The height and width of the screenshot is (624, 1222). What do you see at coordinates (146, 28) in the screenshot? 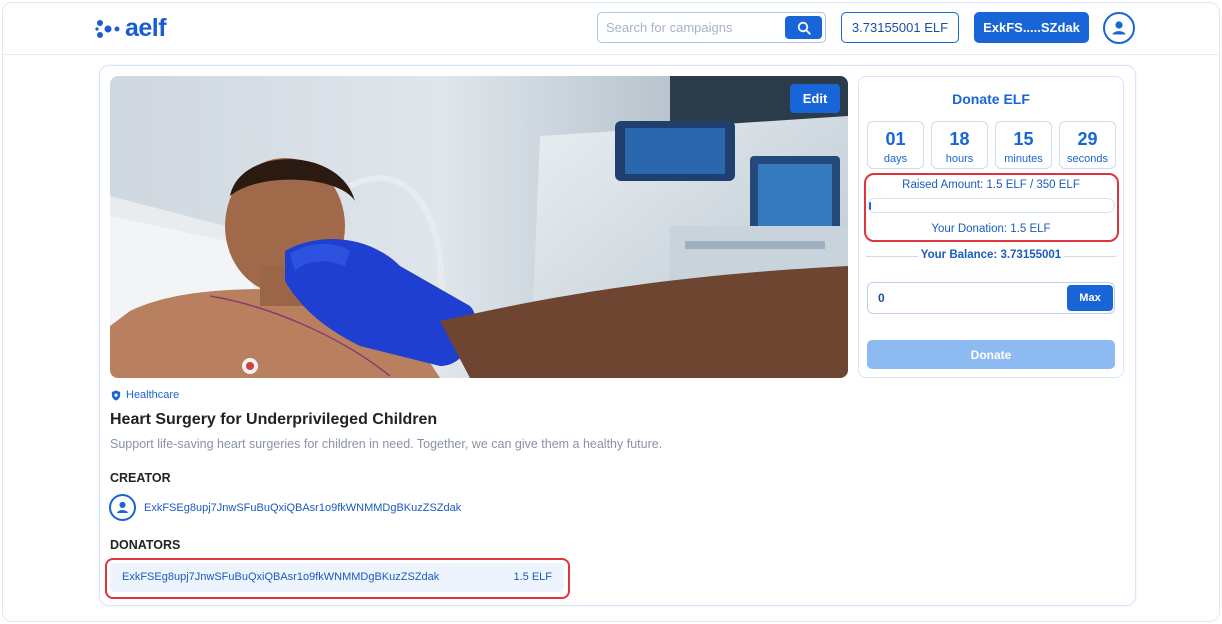
I see `logo-text: aelf` at bounding box center [146, 28].